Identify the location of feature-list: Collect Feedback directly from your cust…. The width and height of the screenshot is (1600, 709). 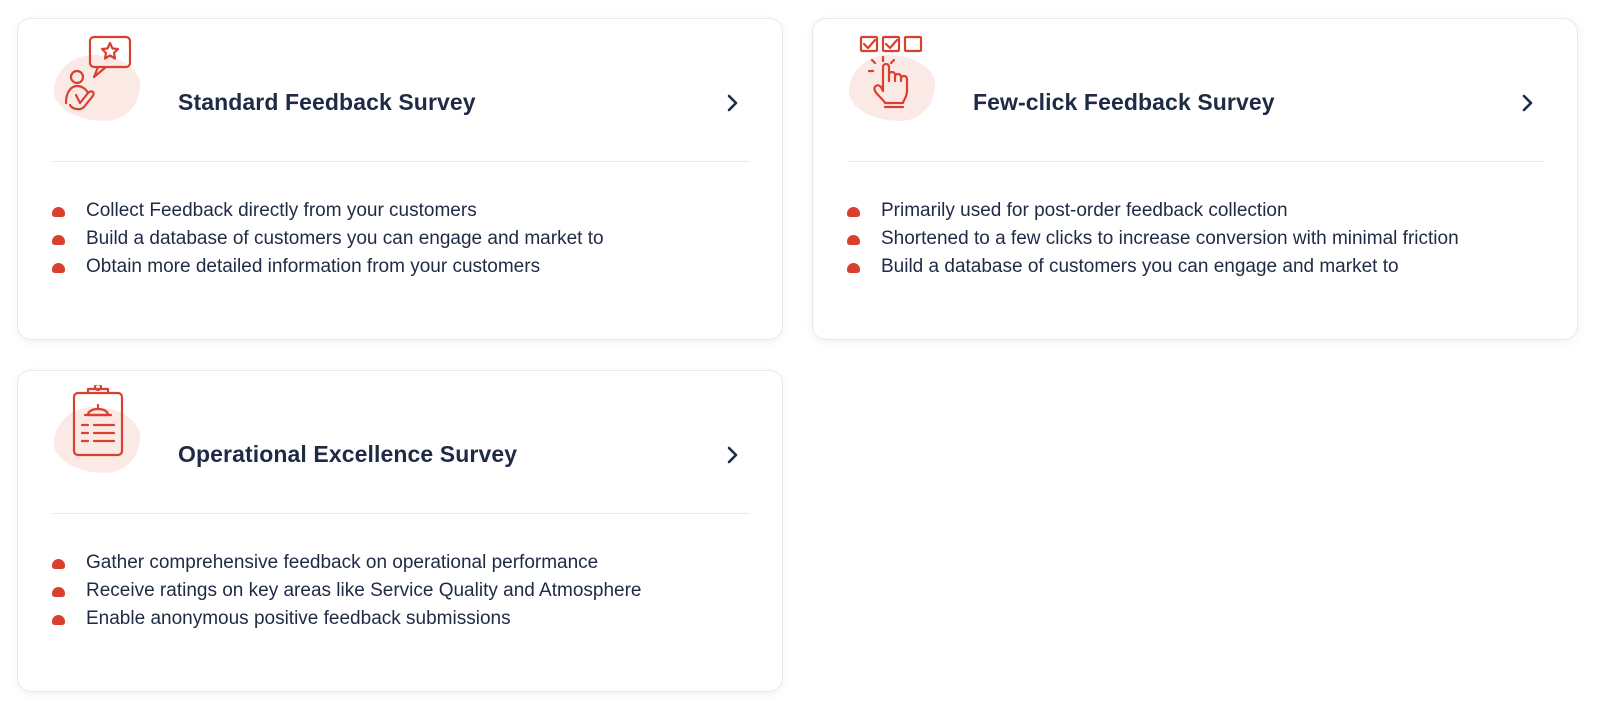
(328, 239).